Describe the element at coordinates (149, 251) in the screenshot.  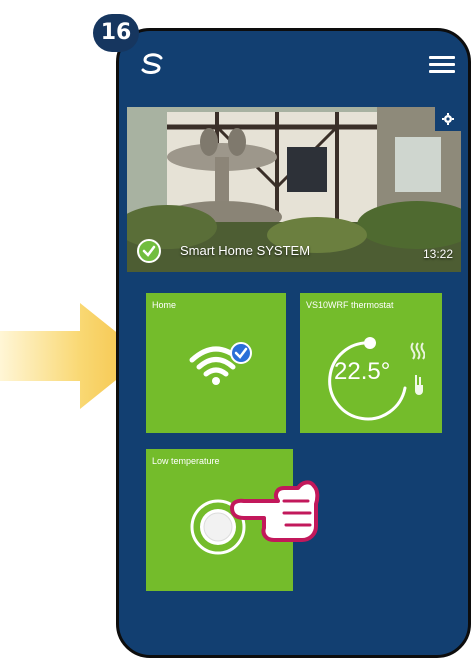
I see `check-circle-icon` at that location.